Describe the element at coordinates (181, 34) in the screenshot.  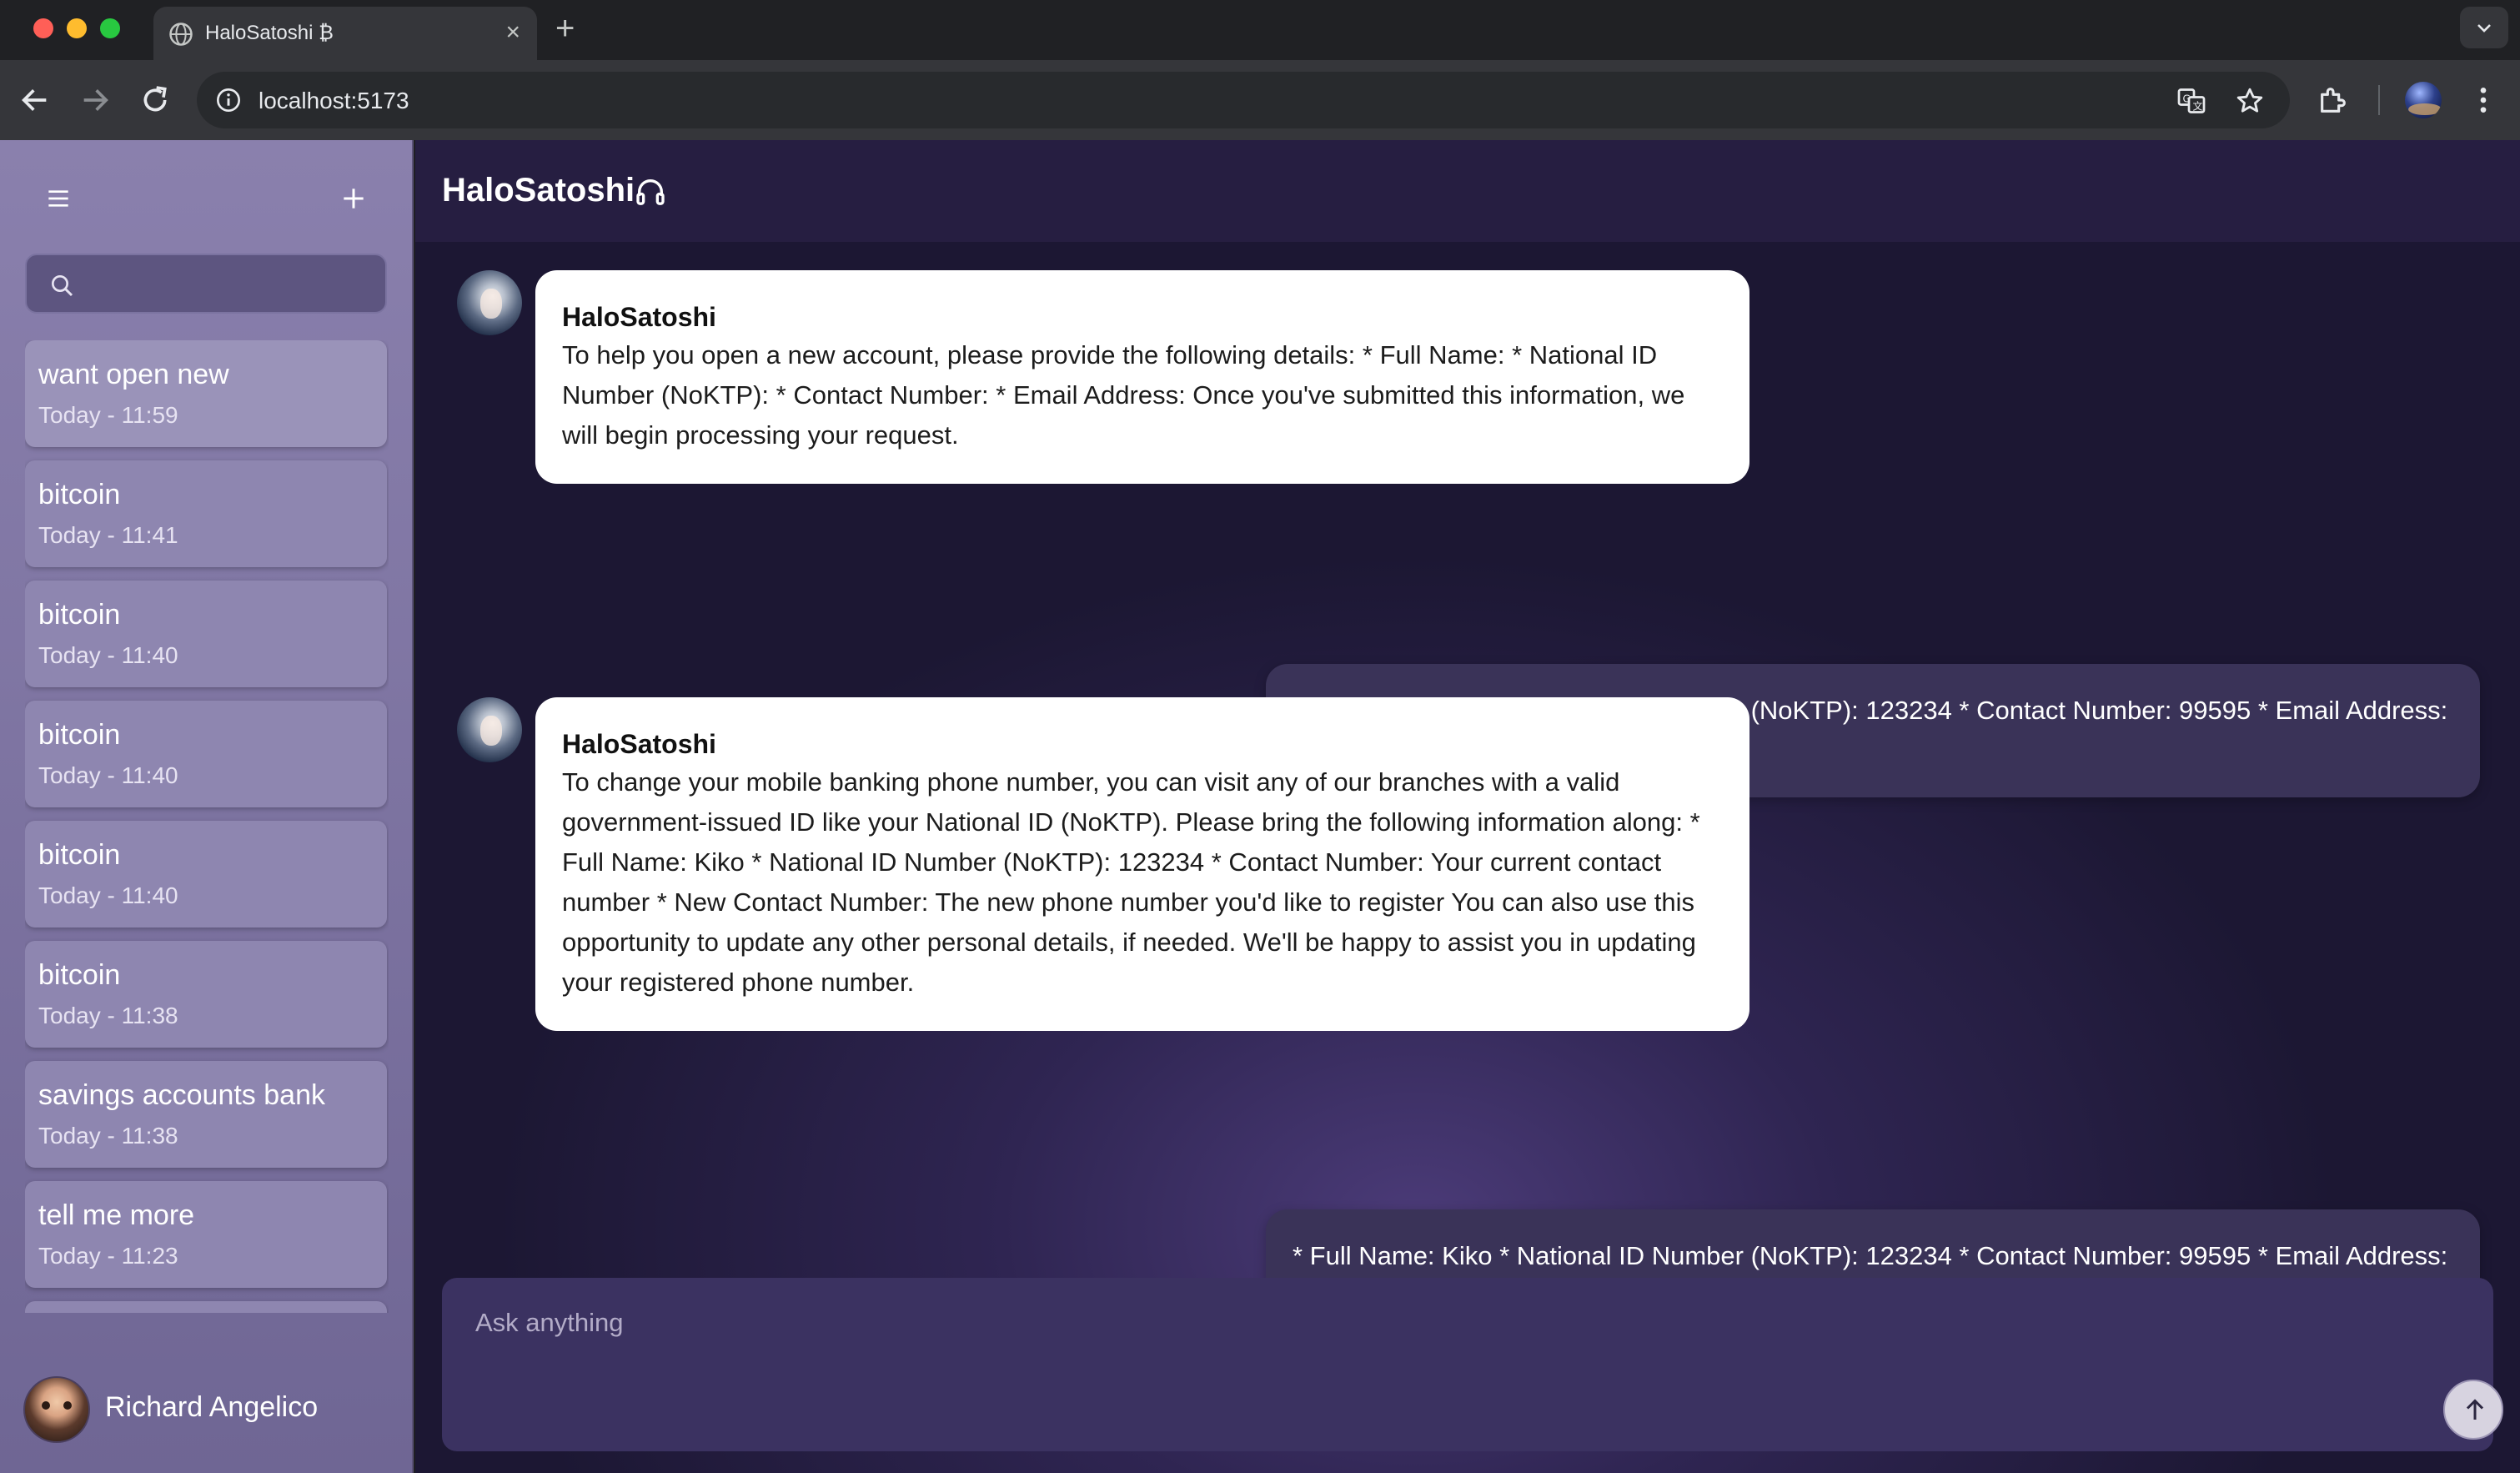
I see `globe-icon` at that location.